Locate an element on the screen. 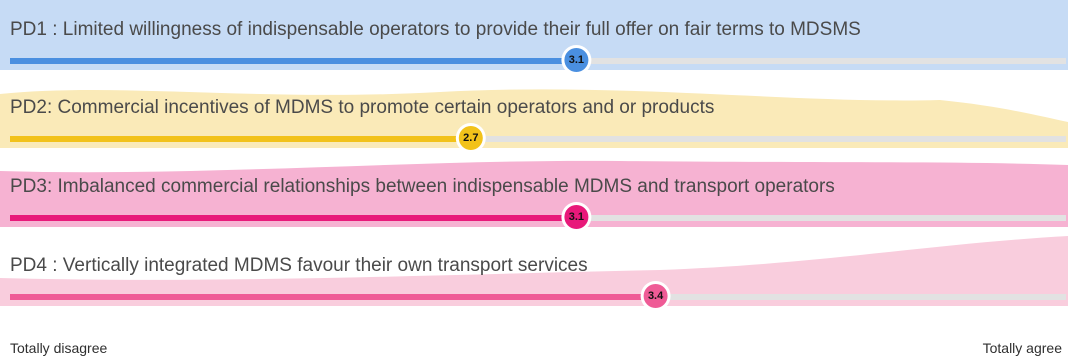 Image resolution: width=1068 pixels, height=362 pixels. axis-left-label: Totally disagree is located at coordinates (59, 348).